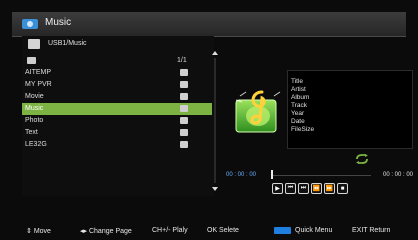 Image resolution: width=418 pixels, height=240 pixels. I want to click on music-note-icon, so click(258, 111).